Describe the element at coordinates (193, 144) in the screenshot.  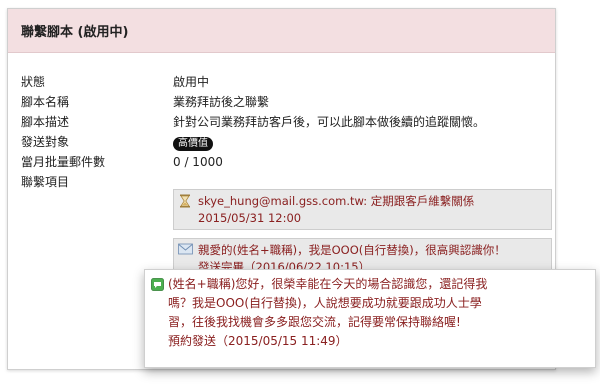
I see `target-badge: 高價值` at that location.